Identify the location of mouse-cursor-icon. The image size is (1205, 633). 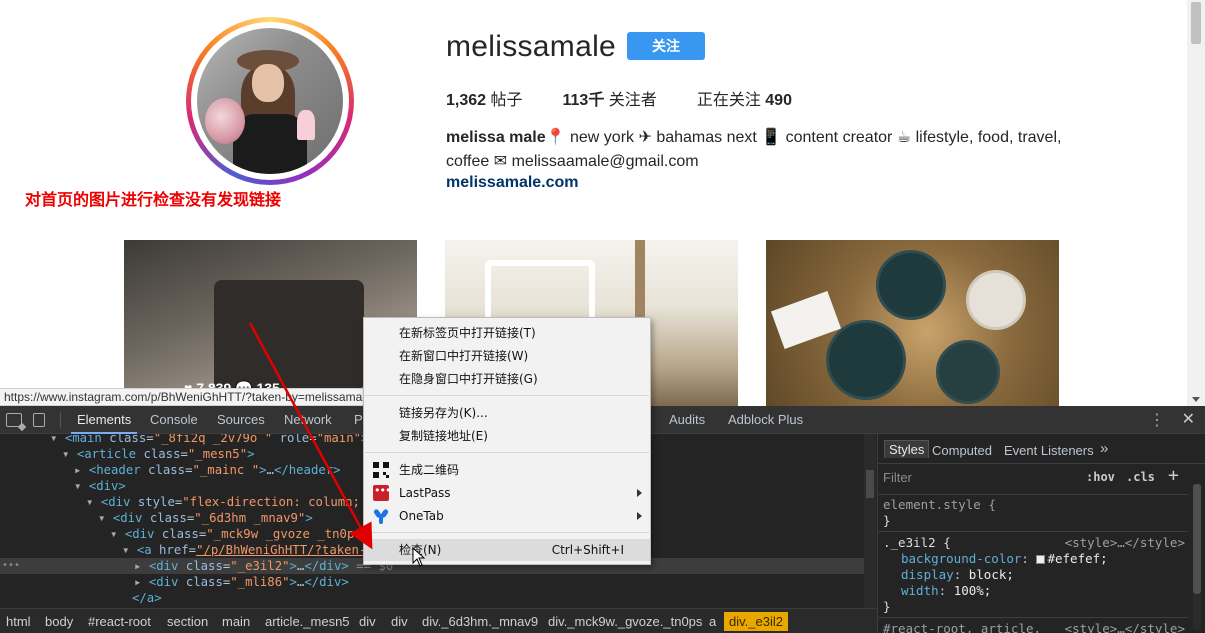
(419, 557).